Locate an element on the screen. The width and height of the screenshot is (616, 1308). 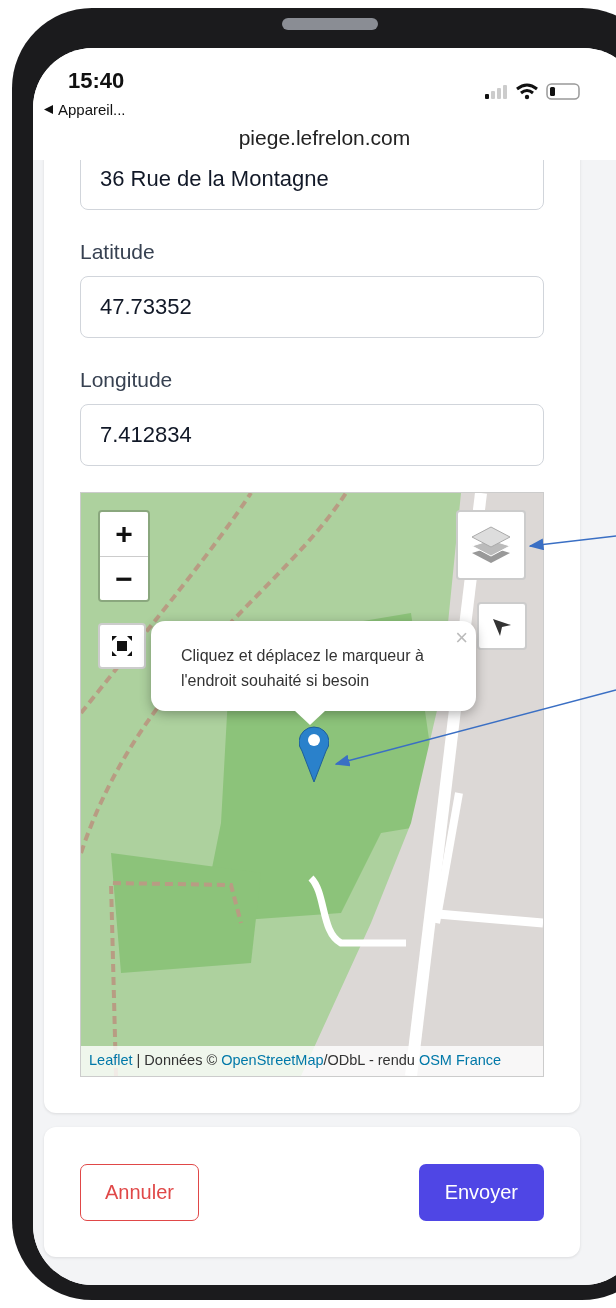
zoom-in-button: + is located at coordinates (124, 534).